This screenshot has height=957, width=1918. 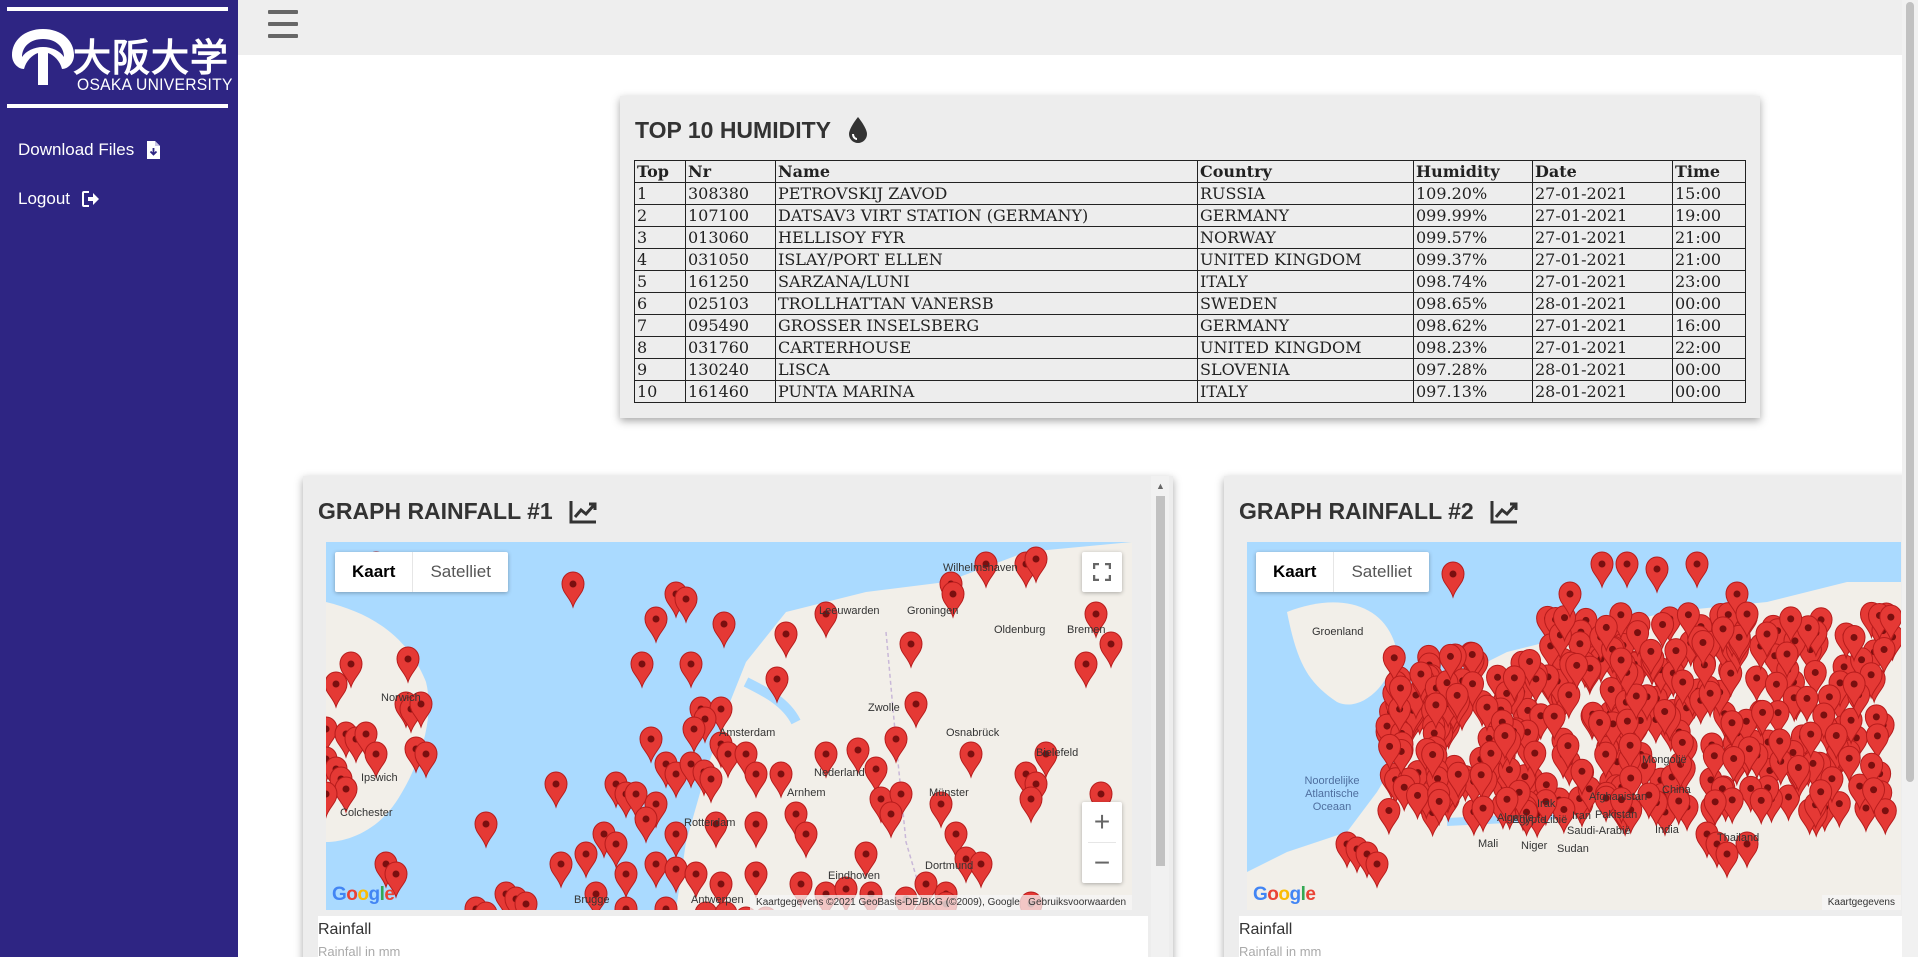 What do you see at coordinates (1602, 171) in the screenshot?
I see `column-header-date: Date` at bounding box center [1602, 171].